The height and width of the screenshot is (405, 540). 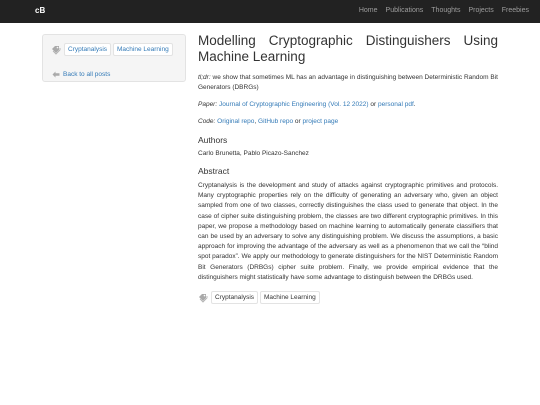 I want to click on authors-list: Carlo Brunetta, Pablo Picazo-Sanchez, so click(x=253, y=153).